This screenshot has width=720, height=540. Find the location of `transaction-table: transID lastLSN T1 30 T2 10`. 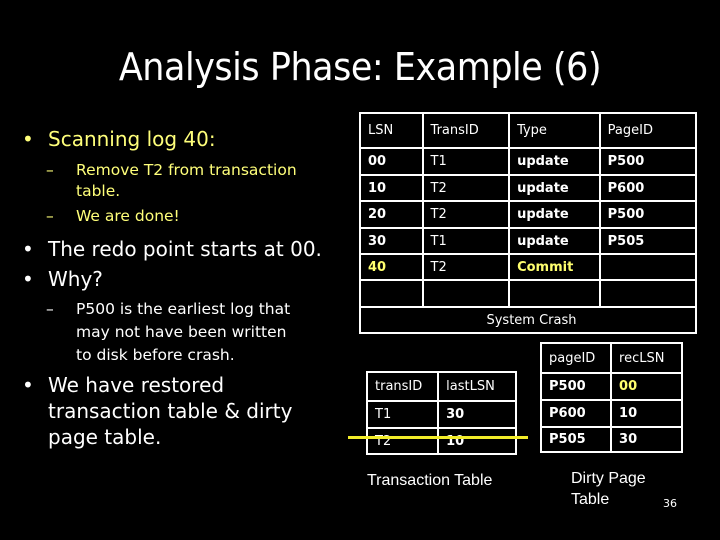

transaction-table: transID lastLSN T1 30 T2 10 is located at coordinates (441, 413).